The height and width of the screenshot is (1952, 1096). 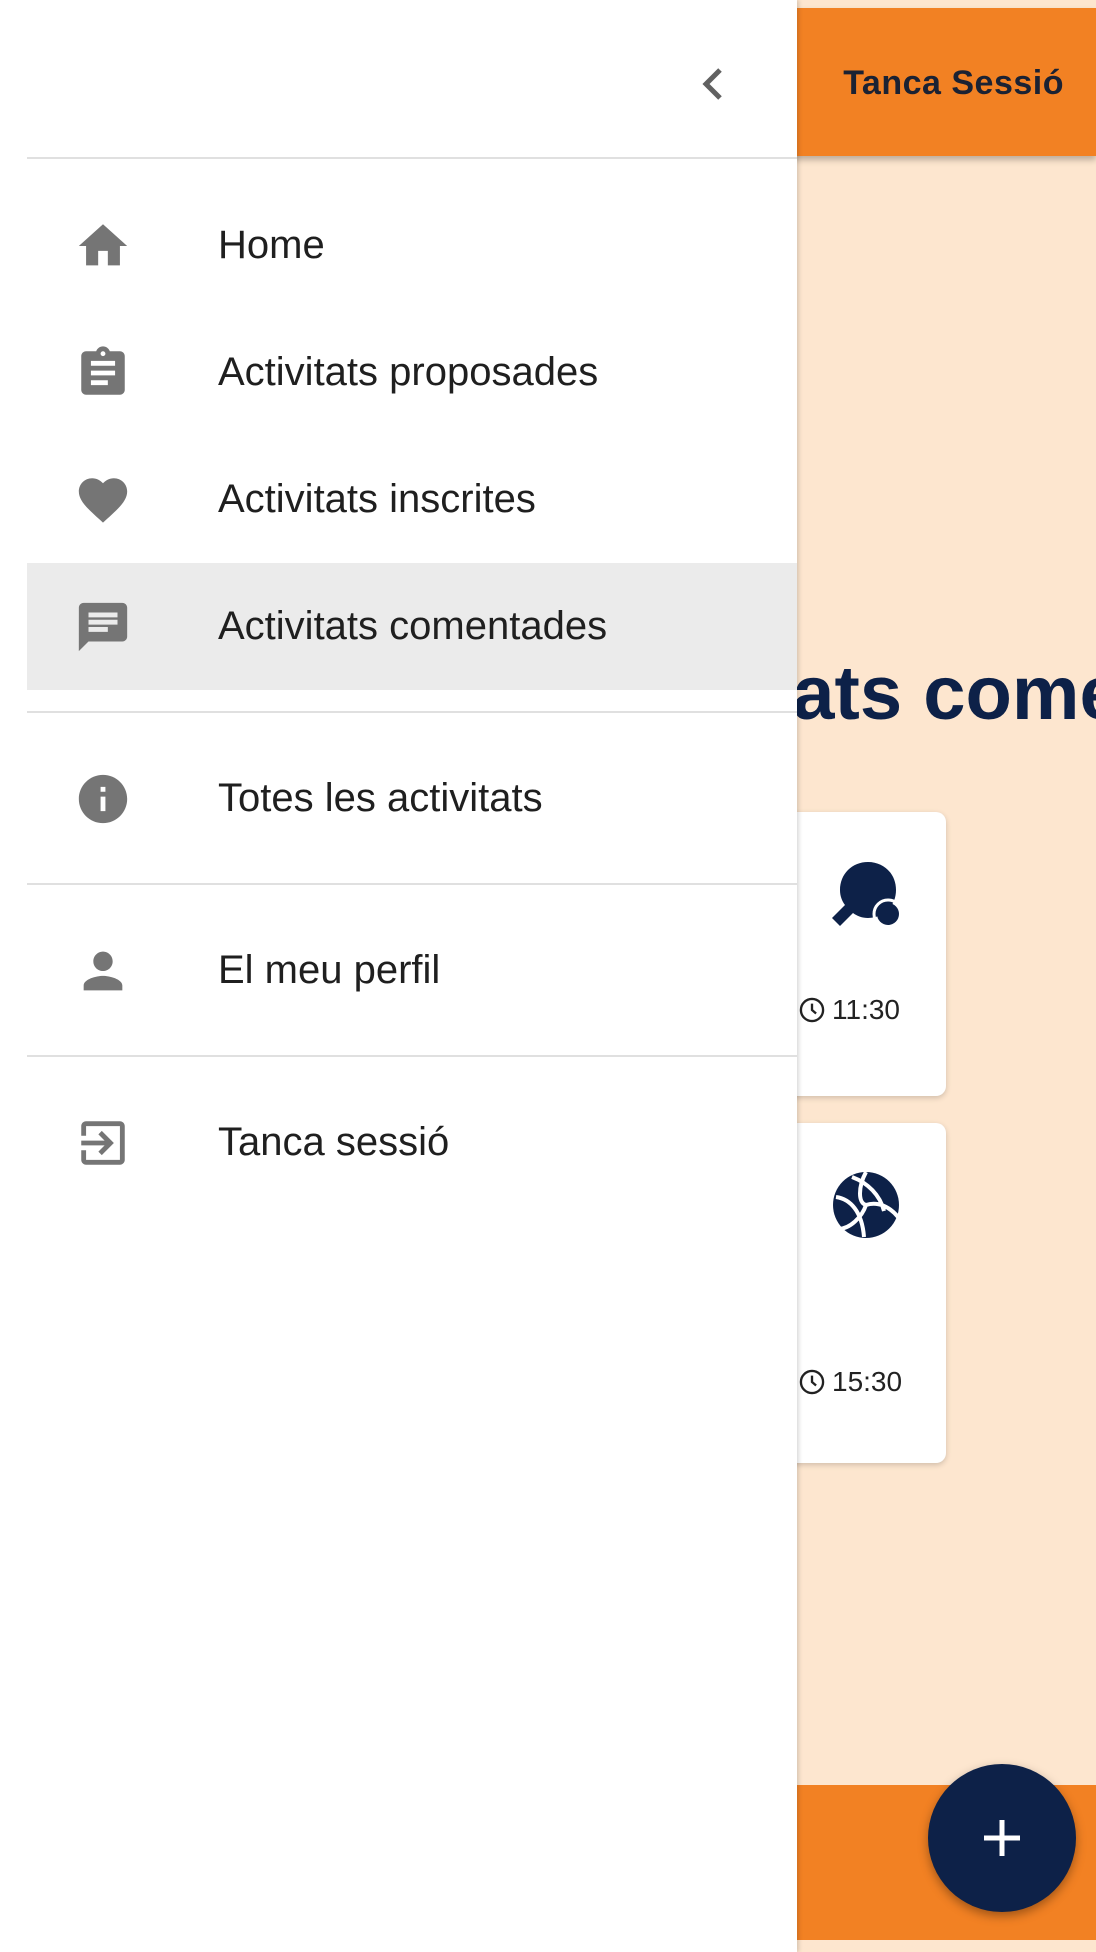 What do you see at coordinates (408, 372) in the screenshot?
I see `nav-item-label: Activitats proposades` at bounding box center [408, 372].